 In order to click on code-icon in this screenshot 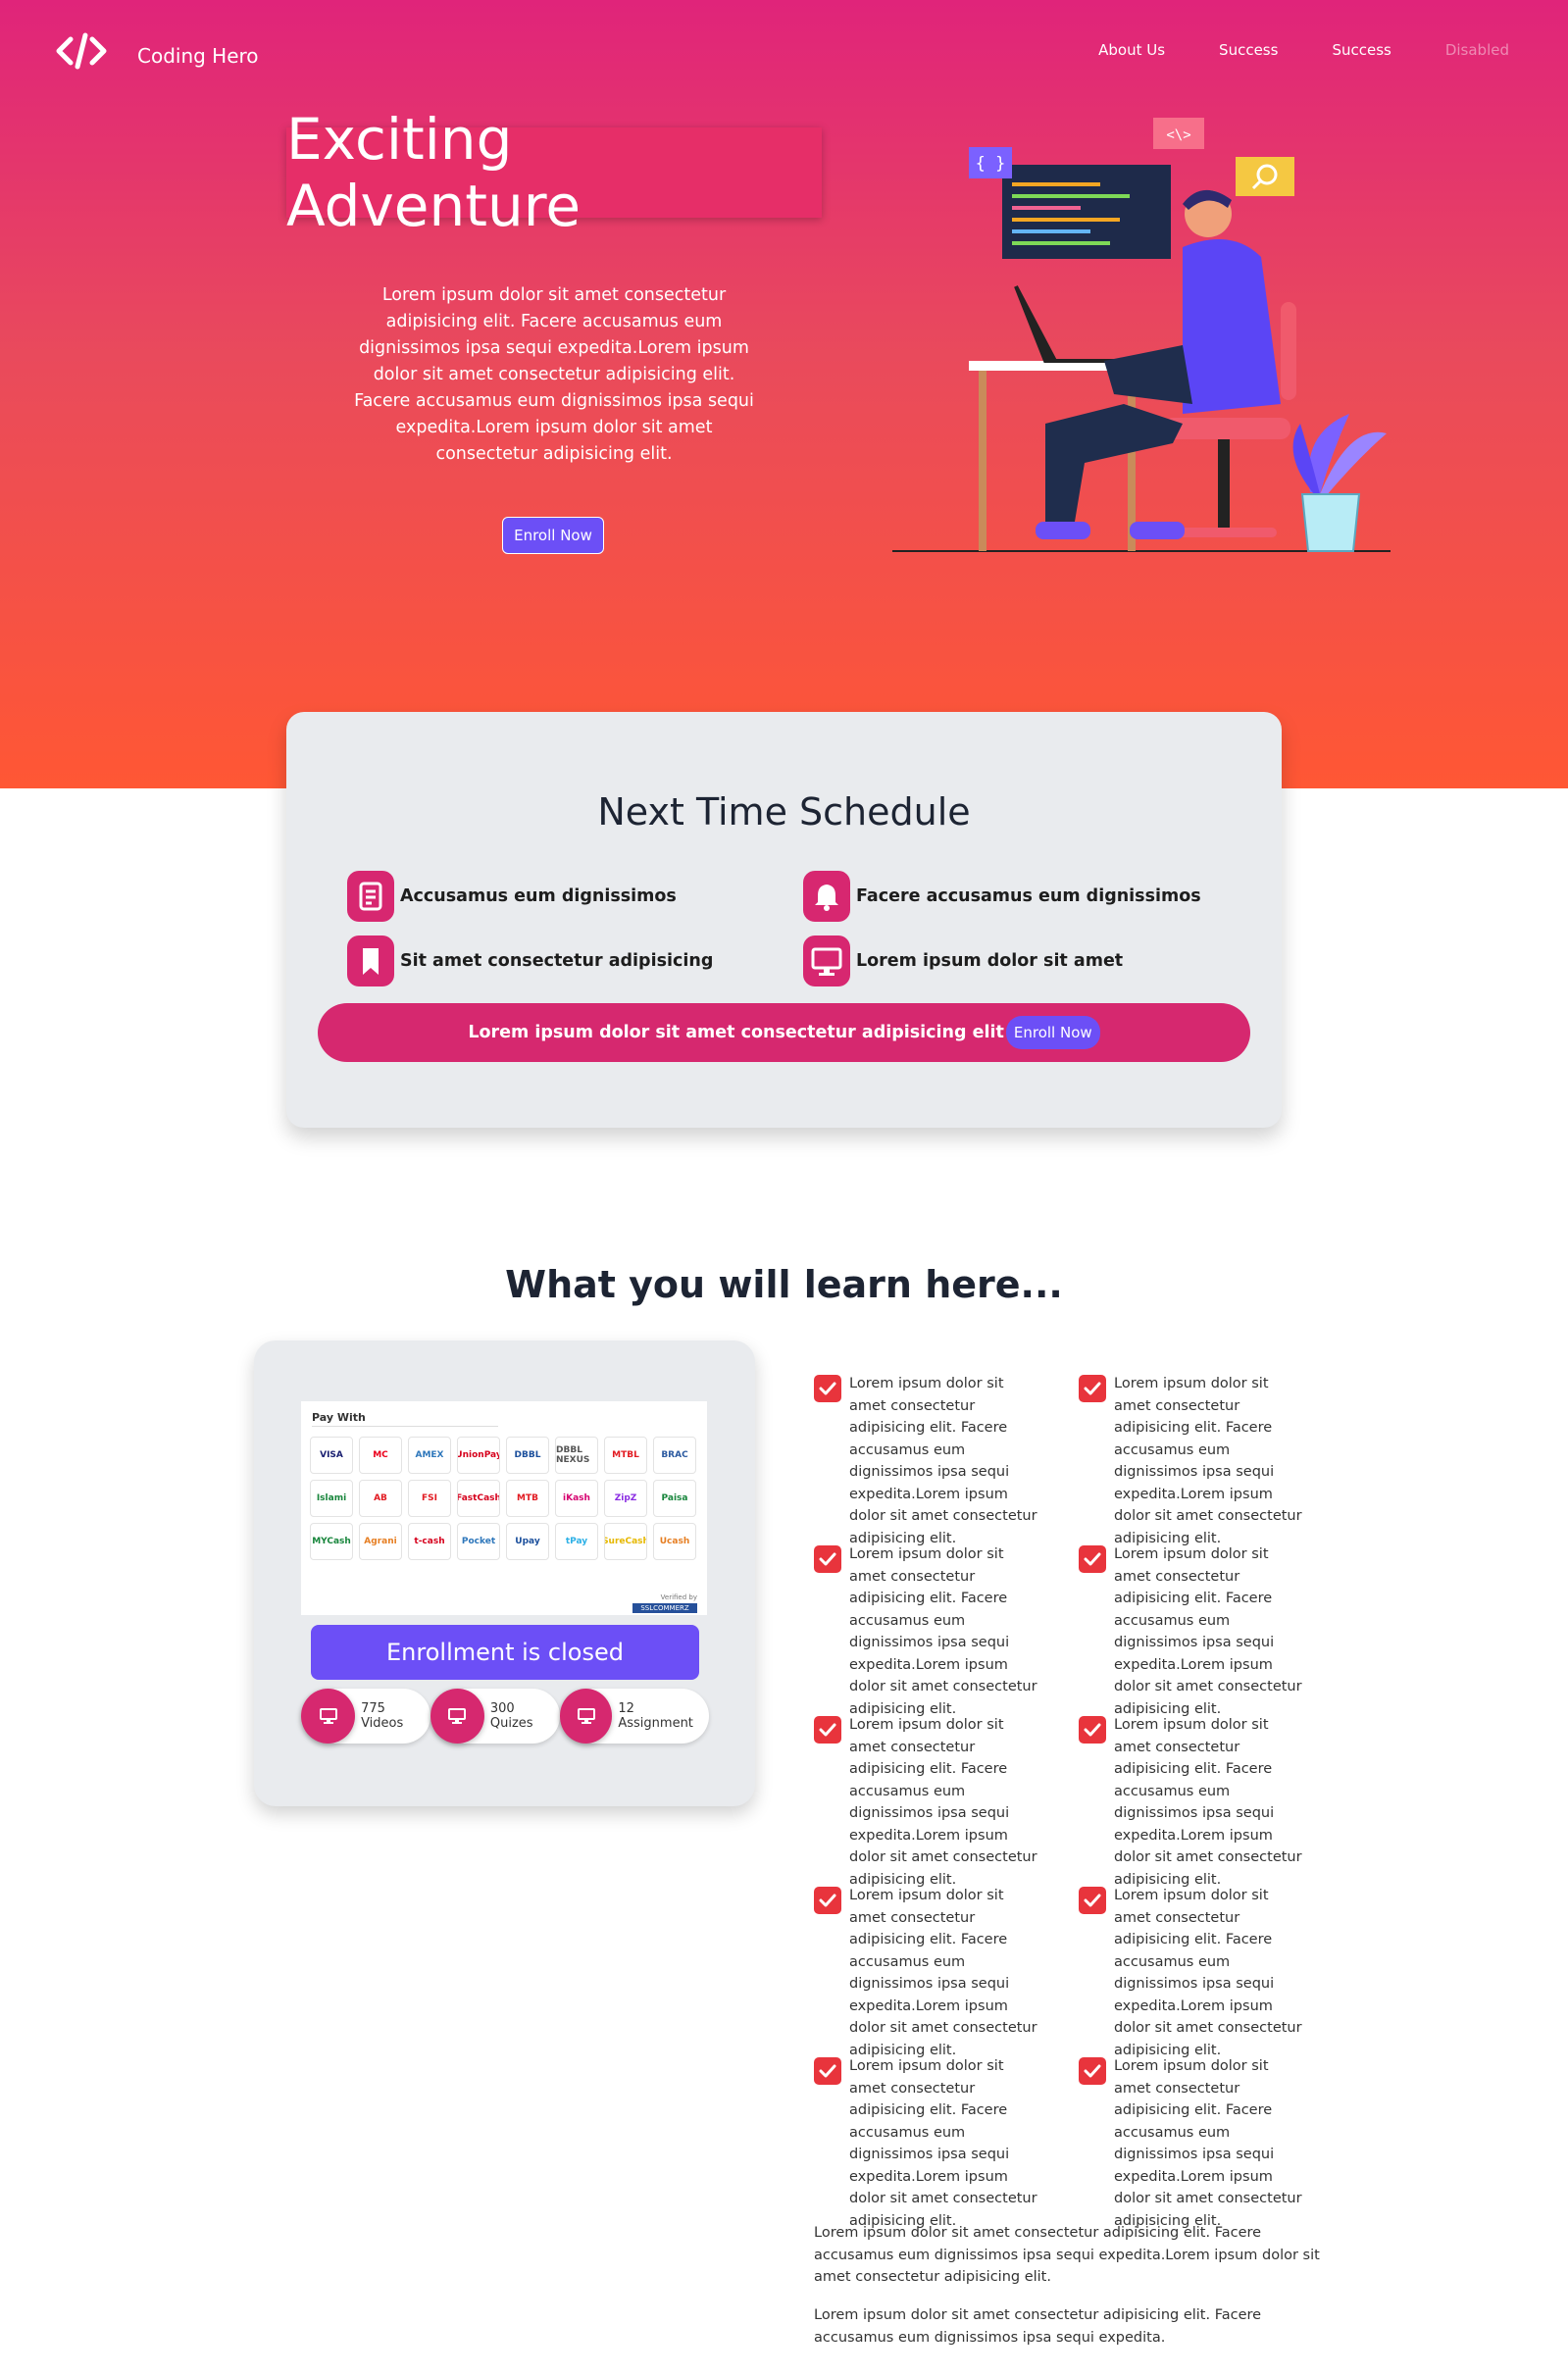, I will do `click(81, 51)`.